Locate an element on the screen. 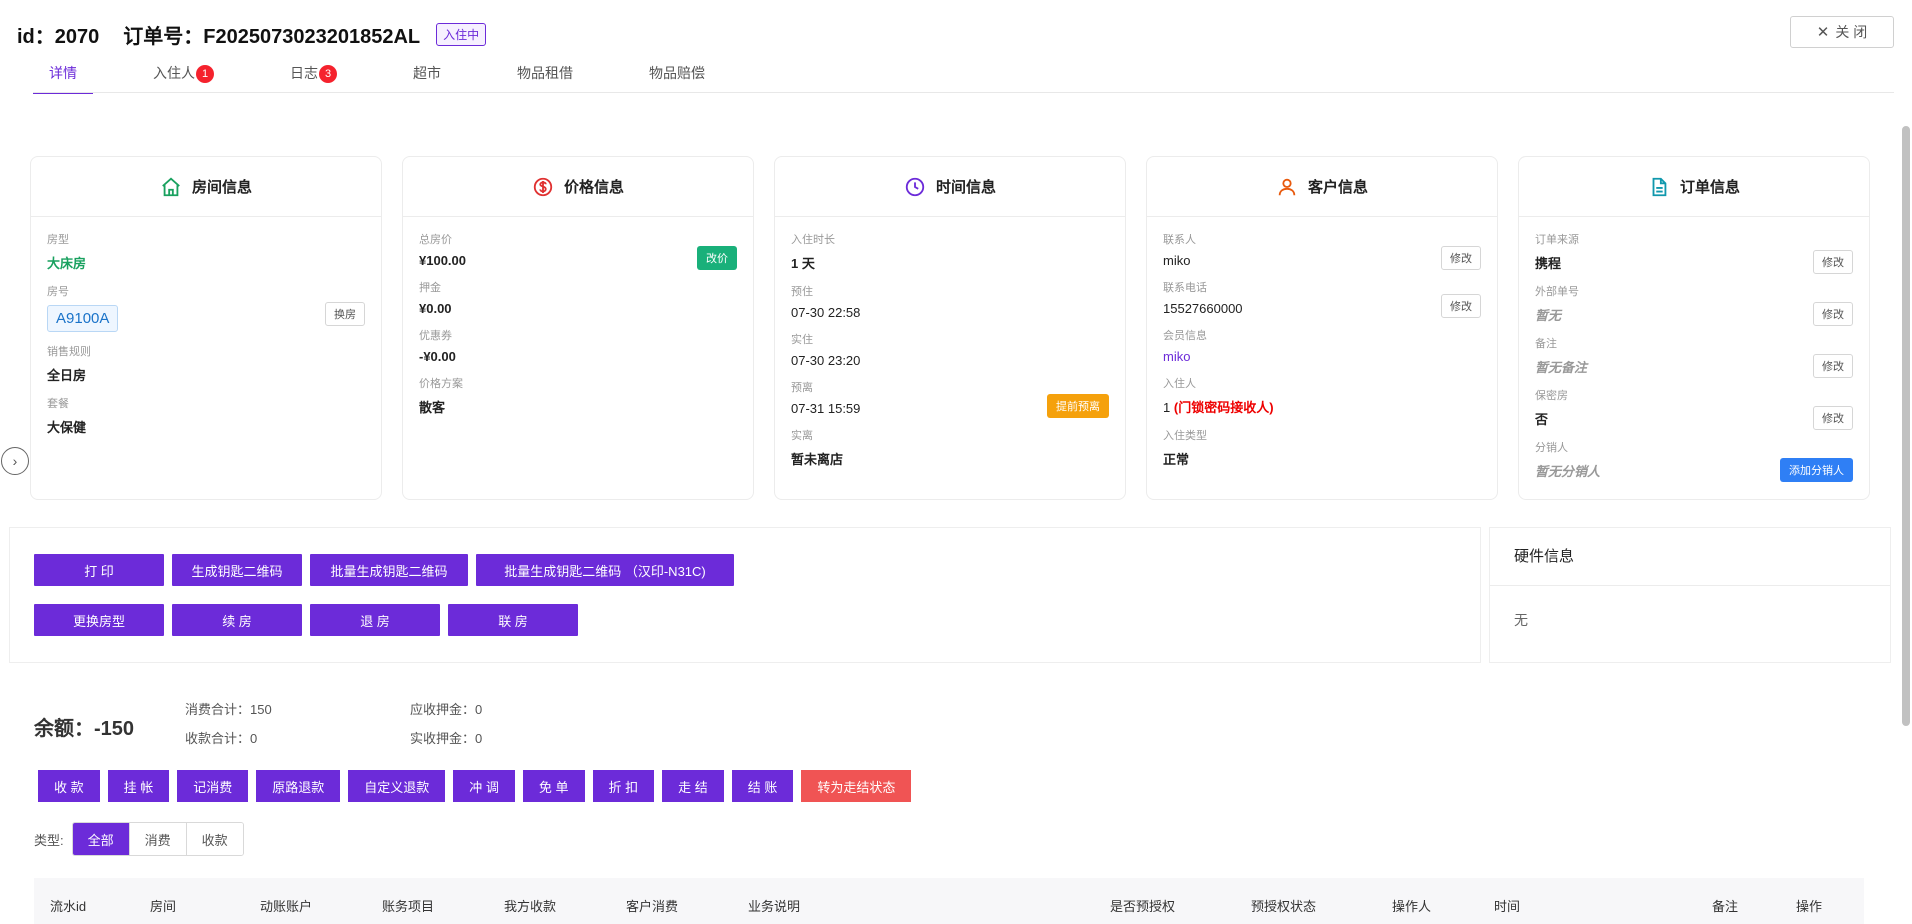 The height and width of the screenshot is (924, 1912). tab-bar: 详情 入住人 1 日志 3 超市 物品租借 物品赔偿 is located at coordinates (399, 76).